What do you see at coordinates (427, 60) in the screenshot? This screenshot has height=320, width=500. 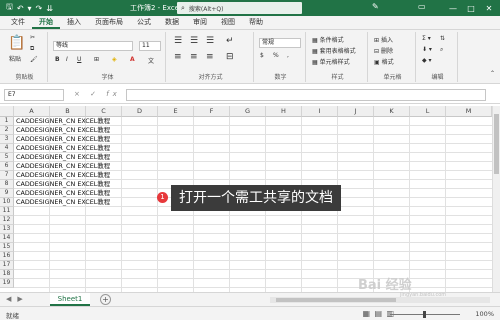 I see `clear-icon: ◆ ▾` at bounding box center [427, 60].